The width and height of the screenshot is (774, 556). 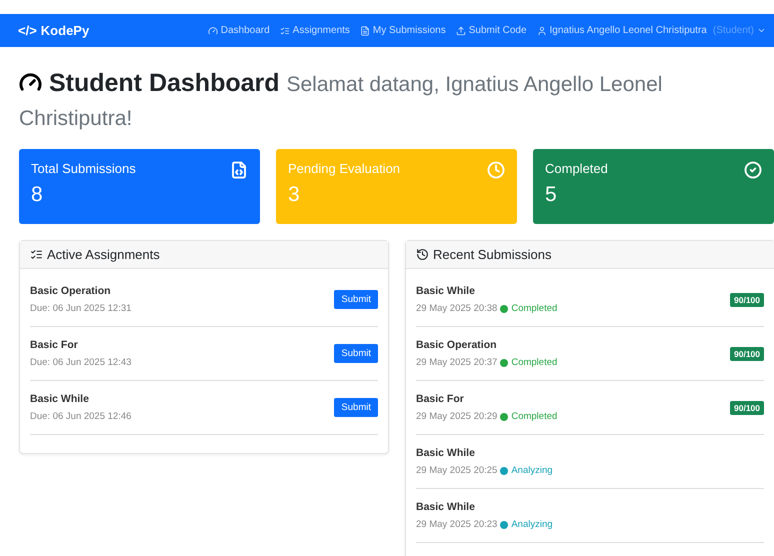 I want to click on stat-label: Total Submissions, so click(x=83, y=168).